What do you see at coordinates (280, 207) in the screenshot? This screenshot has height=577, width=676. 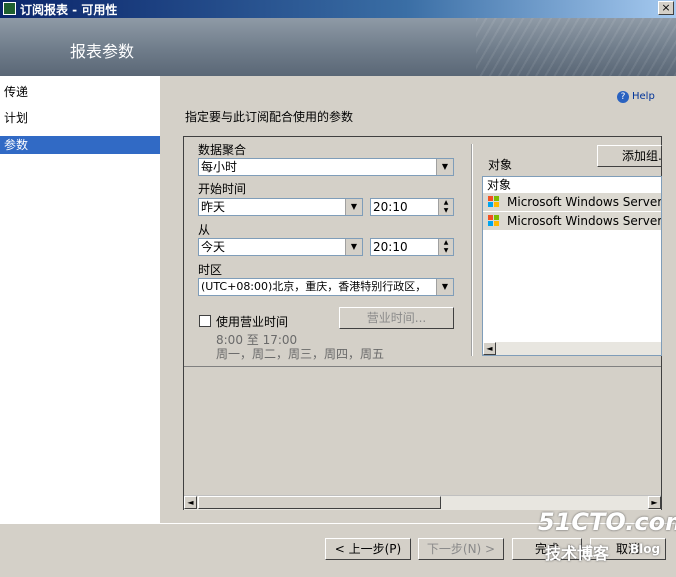 I see `start-day-select: 昨天 ▼` at bounding box center [280, 207].